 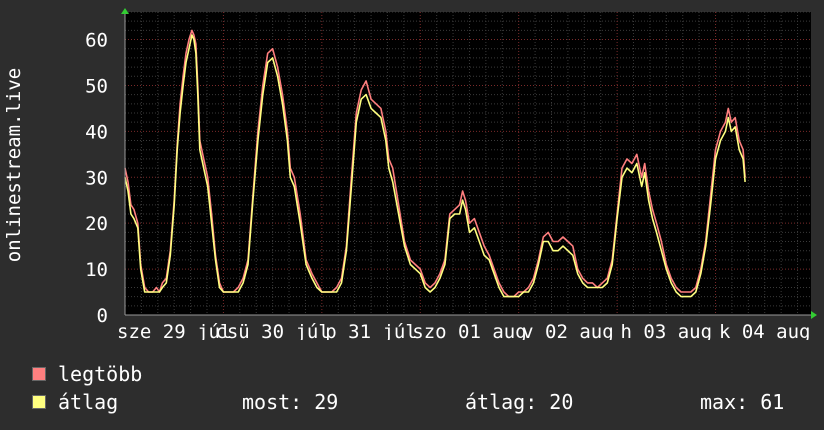 What do you see at coordinates (519, 402) in the screenshot?
I see `stat-average: átlag: 20` at bounding box center [519, 402].